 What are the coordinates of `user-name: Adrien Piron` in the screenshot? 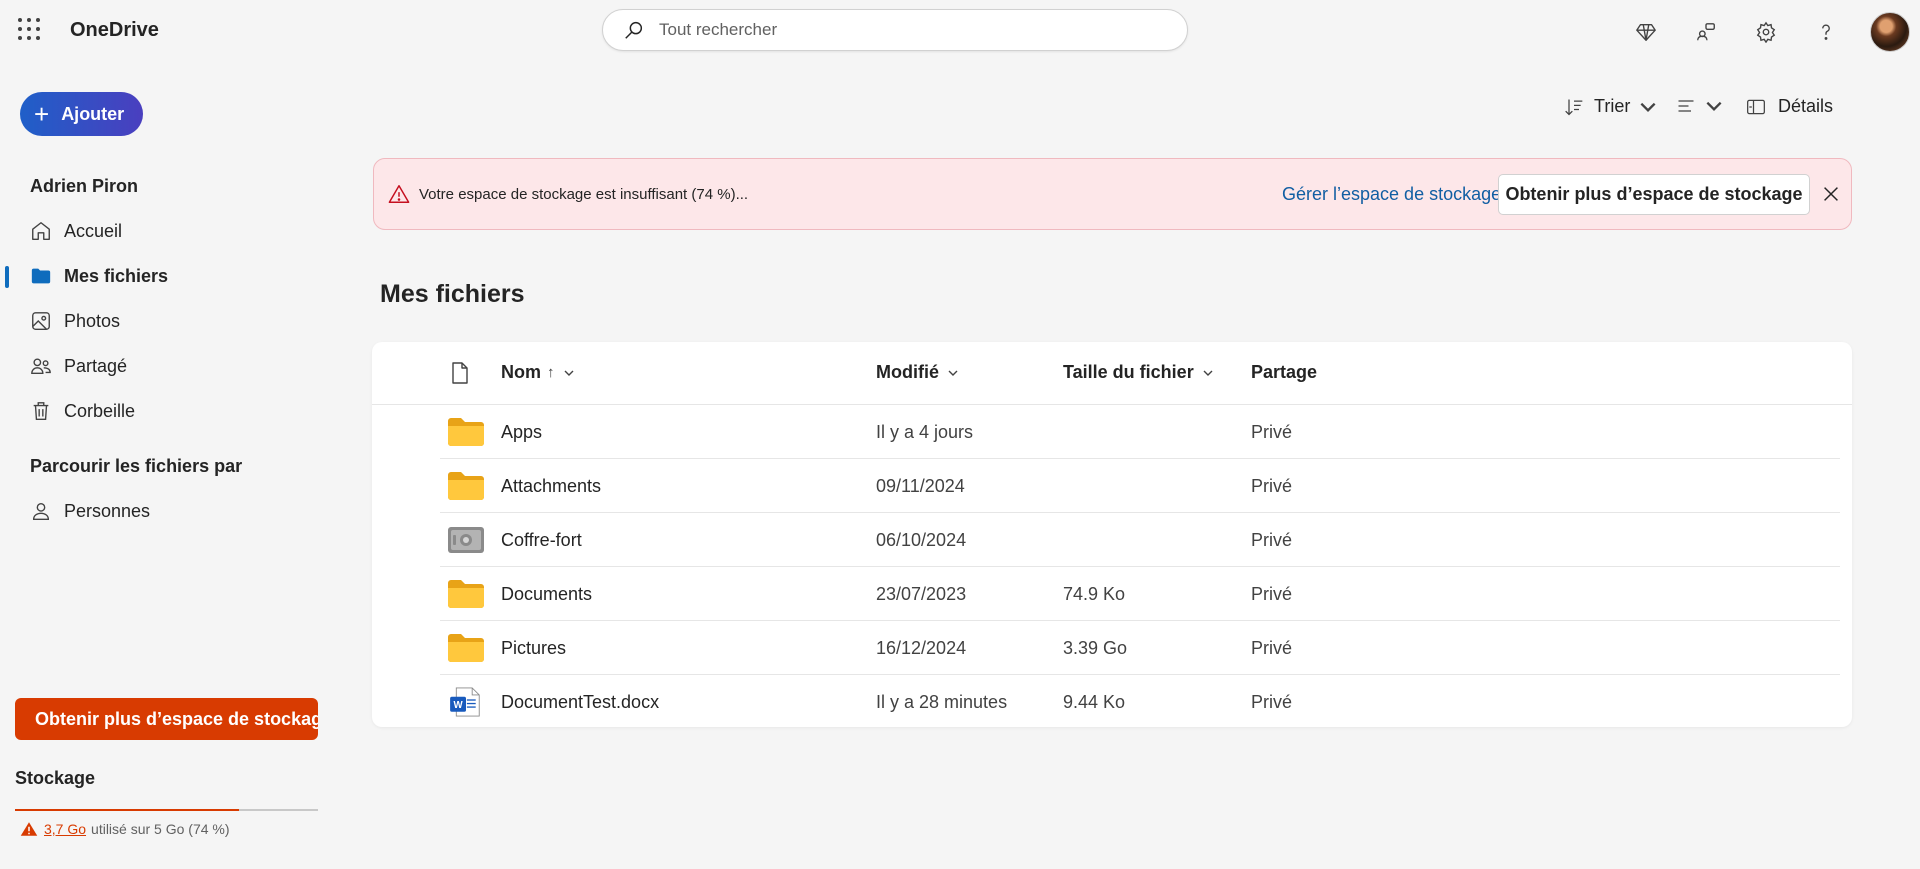 It's located at (84, 186).